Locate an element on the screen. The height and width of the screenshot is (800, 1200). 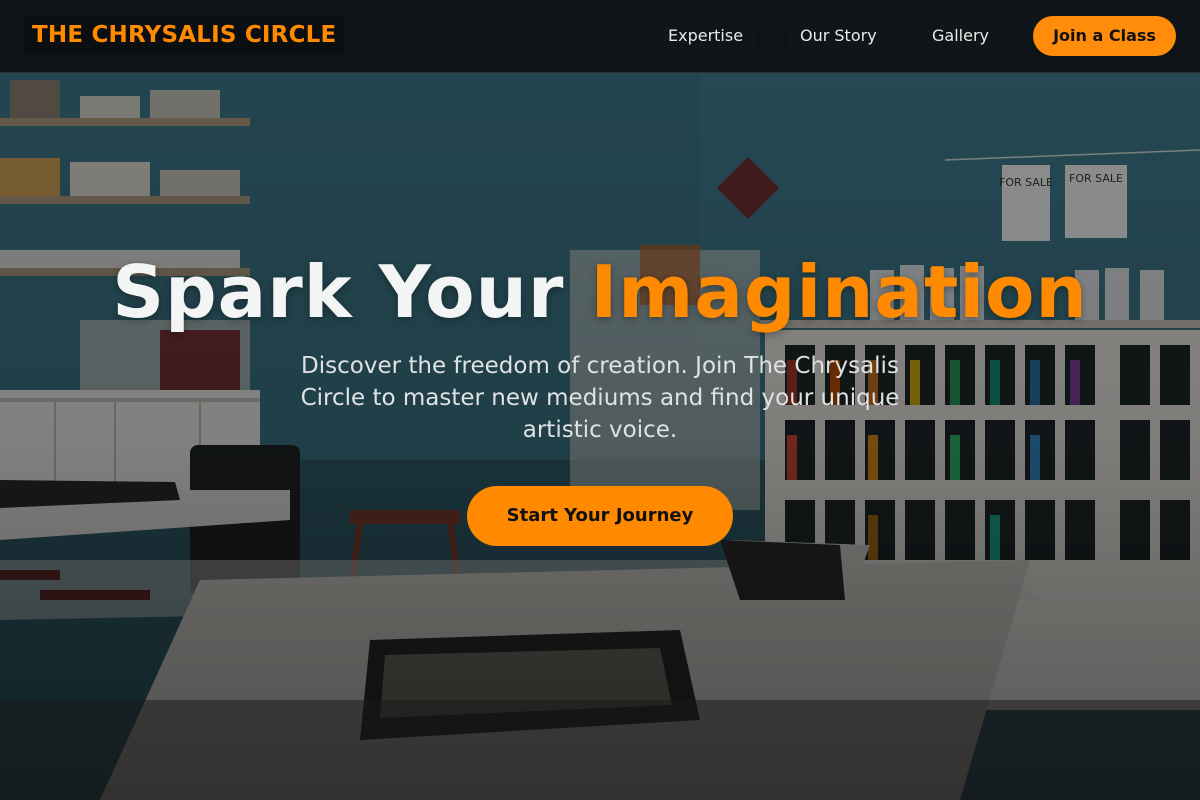
hero-title: Spark Your Imagination is located at coordinates (600, 292).